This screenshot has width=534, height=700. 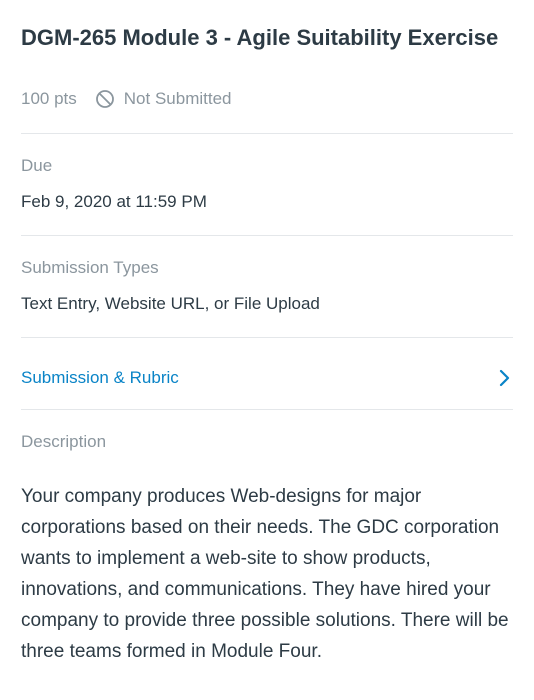 What do you see at coordinates (90, 267) in the screenshot?
I see `submission-types-label: Submission Types` at bounding box center [90, 267].